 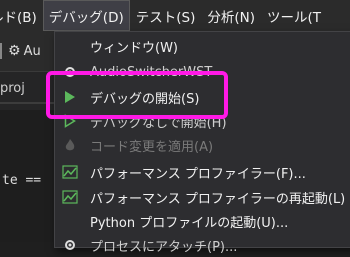 I want to click on gear-icon: ⚙, so click(x=14, y=51).